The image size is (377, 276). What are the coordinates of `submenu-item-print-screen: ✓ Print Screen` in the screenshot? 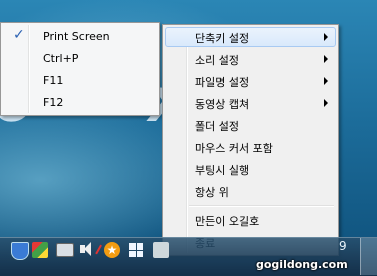 It's located at (80, 36).